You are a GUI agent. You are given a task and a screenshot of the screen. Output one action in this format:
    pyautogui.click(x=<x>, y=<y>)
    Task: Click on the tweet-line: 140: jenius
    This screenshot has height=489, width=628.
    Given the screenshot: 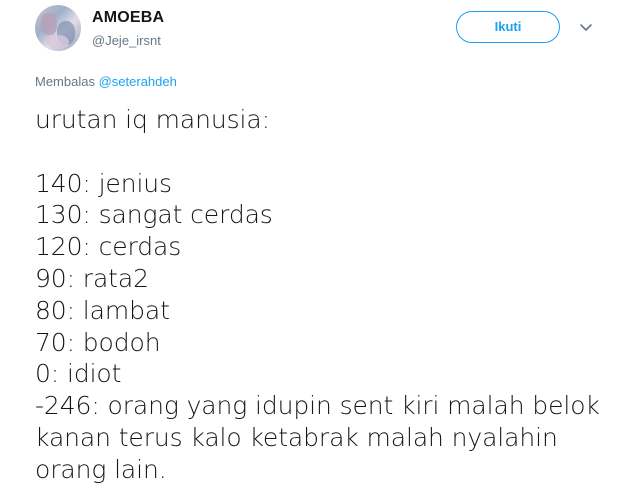 What is the action you would take?
    pyautogui.click(x=103, y=183)
    